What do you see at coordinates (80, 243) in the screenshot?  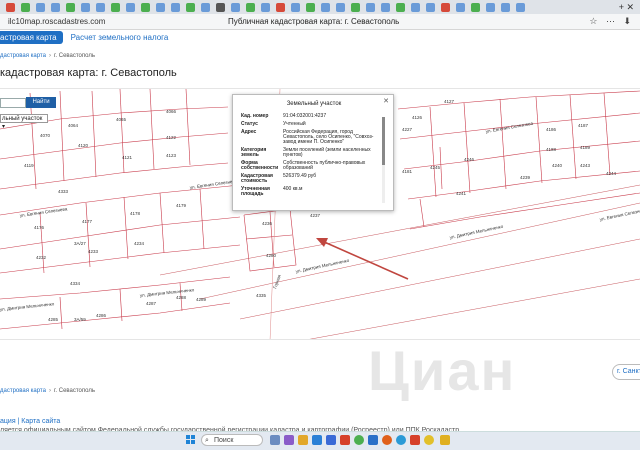 I see `parcel-label: 3А/27` at bounding box center [80, 243].